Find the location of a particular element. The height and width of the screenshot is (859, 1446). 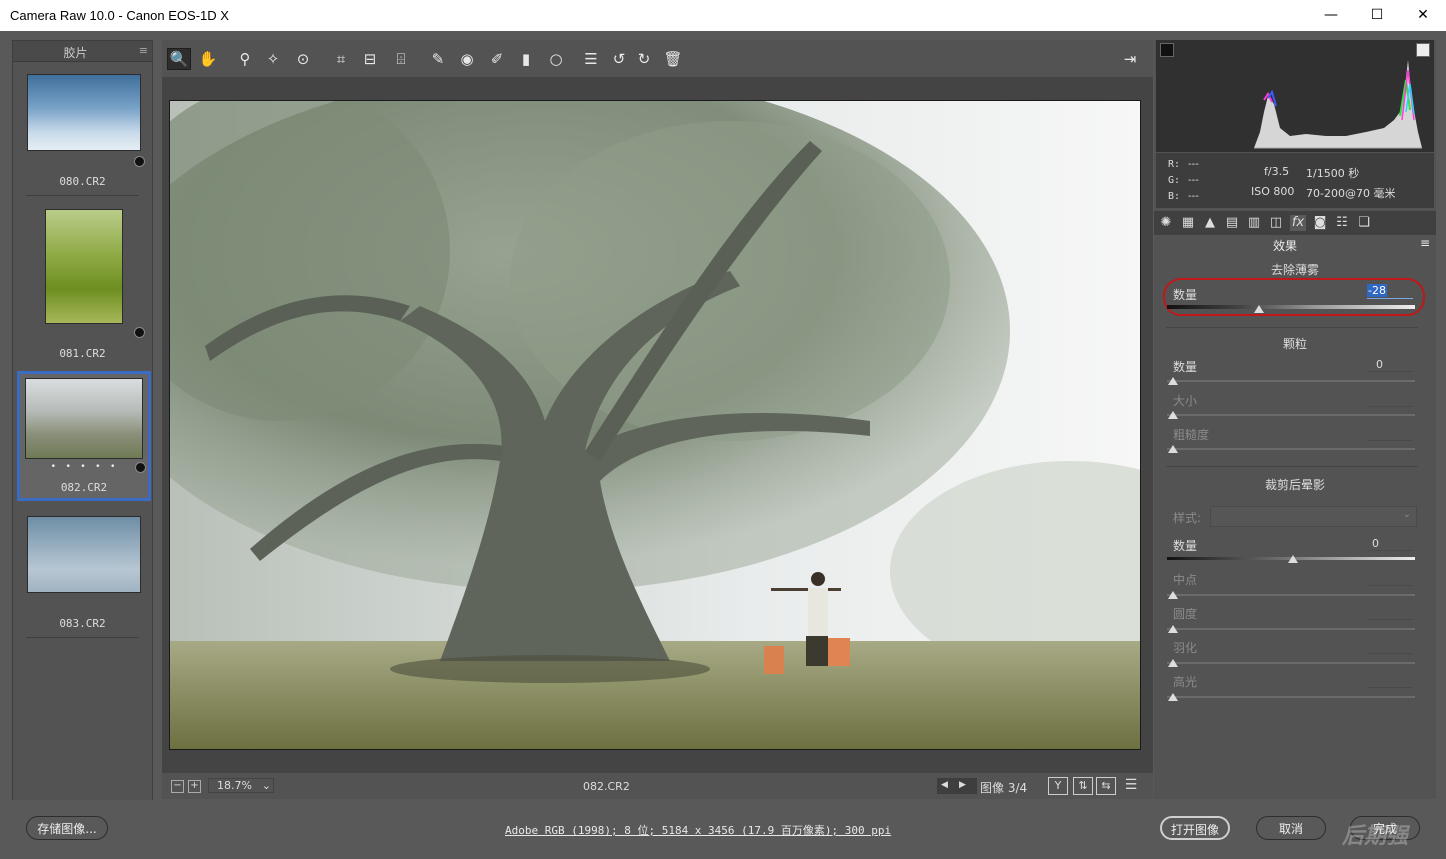

copy-settings-button: ⇆ is located at coordinates (1106, 786).